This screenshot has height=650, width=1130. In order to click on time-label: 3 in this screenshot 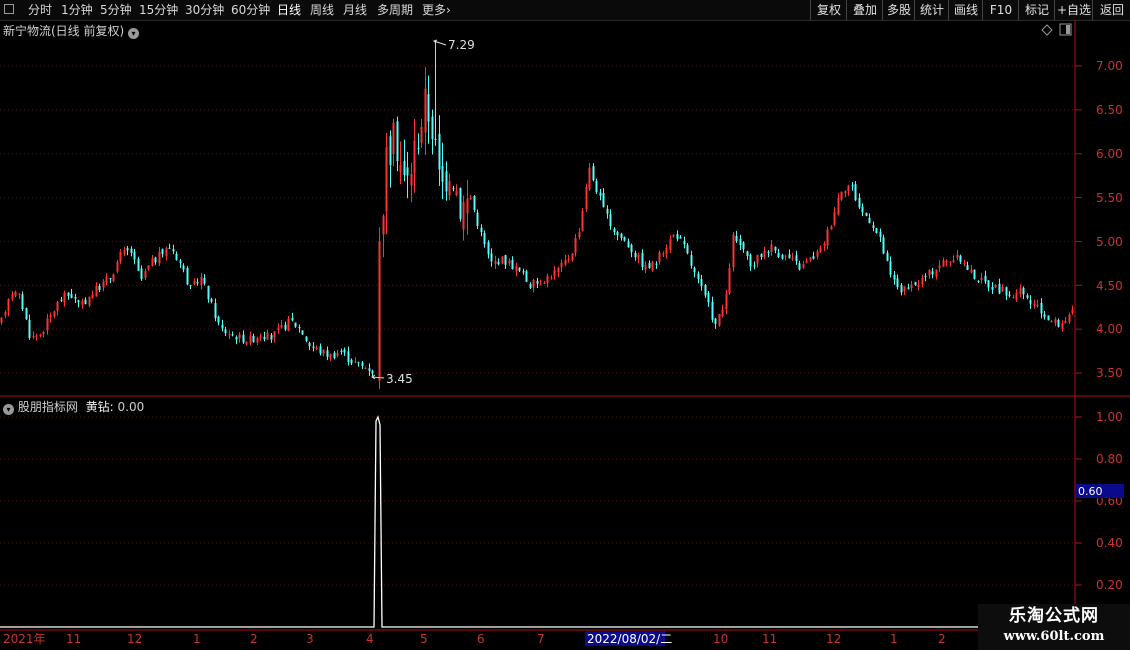, I will do `click(310, 639)`.